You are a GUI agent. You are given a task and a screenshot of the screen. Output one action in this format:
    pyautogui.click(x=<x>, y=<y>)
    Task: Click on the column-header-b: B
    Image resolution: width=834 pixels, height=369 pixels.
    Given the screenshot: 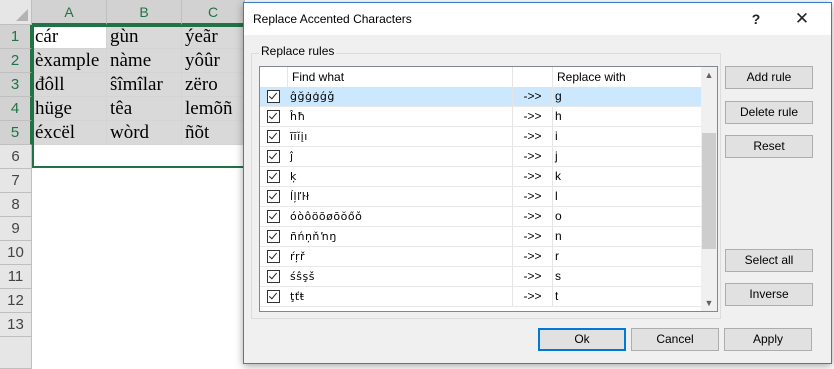 What is the action you would take?
    pyautogui.click(x=144, y=12)
    